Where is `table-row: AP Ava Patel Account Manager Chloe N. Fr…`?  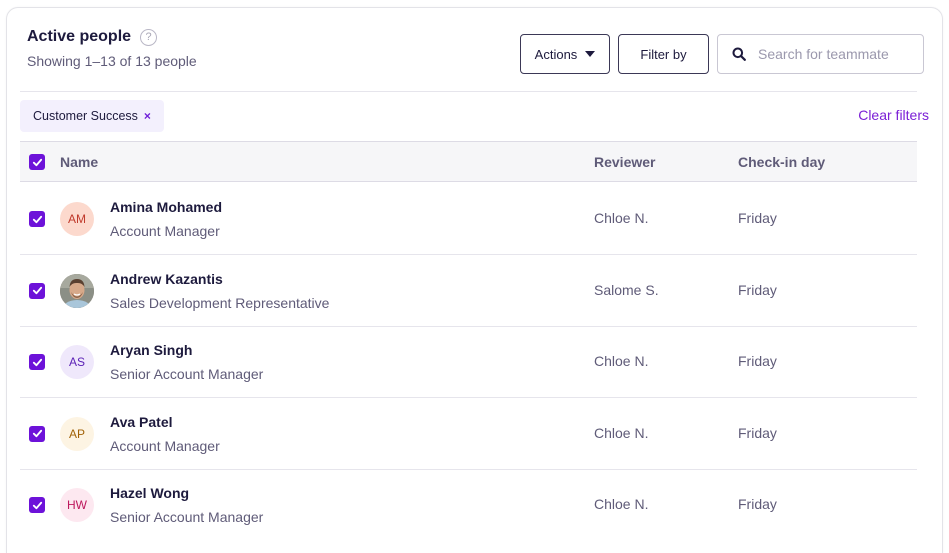 table-row: AP Ava Patel Account Manager Chloe N. Fr… is located at coordinates (468, 434).